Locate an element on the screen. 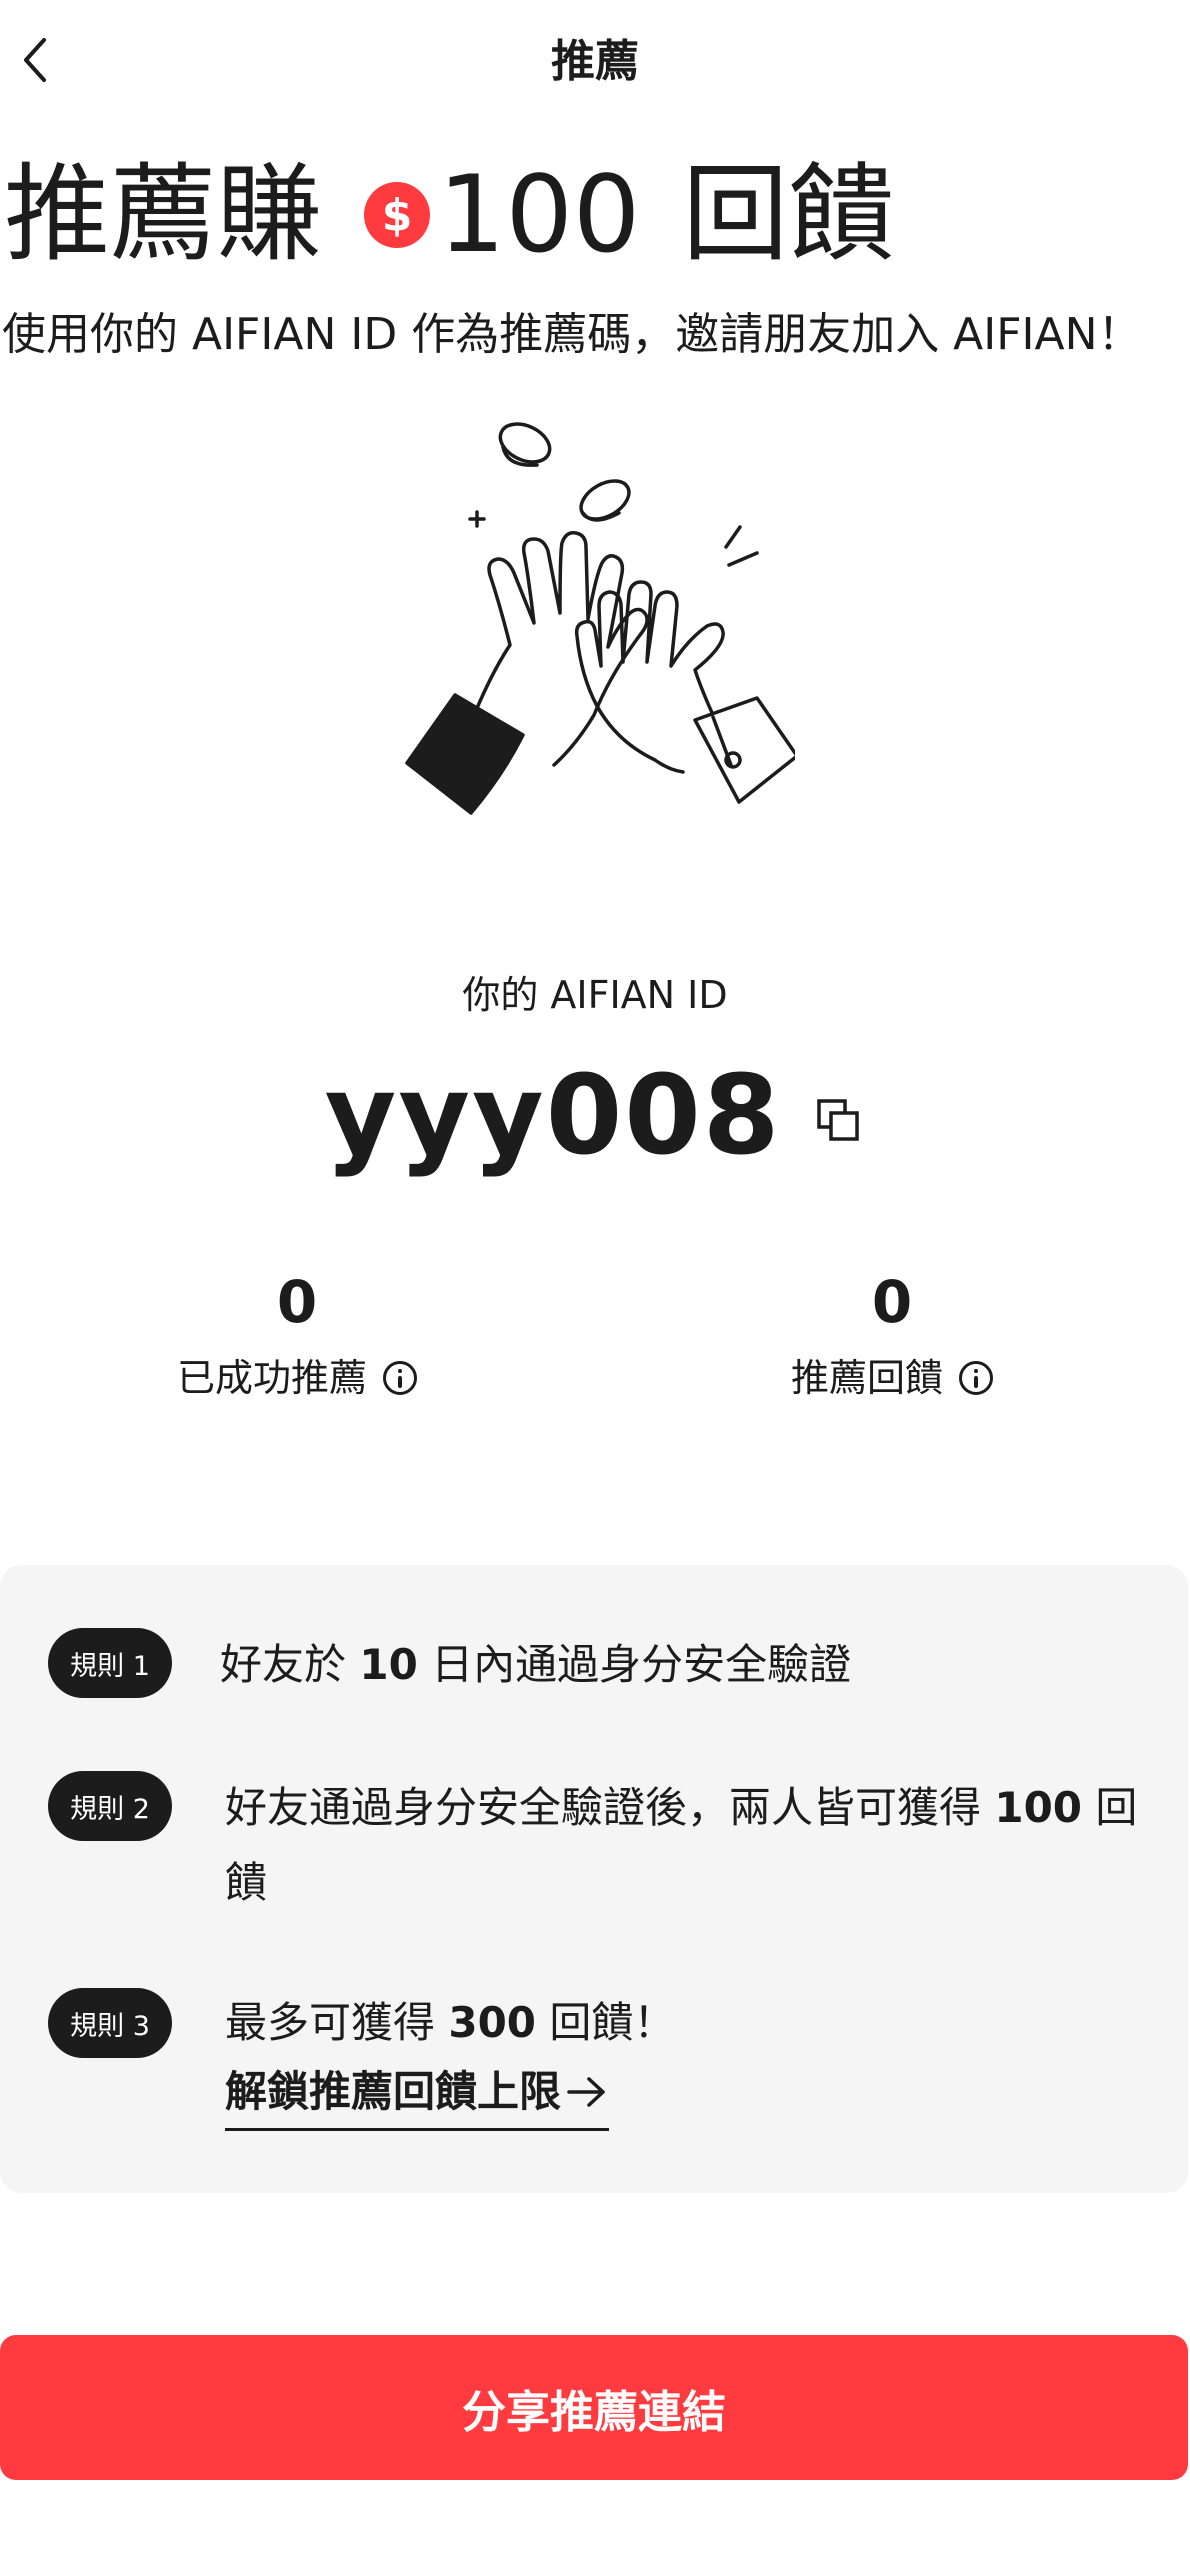 Image resolution: width=1190 pixels, height=2573 pixels. page-title: 推薦 is located at coordinates (595, 61).